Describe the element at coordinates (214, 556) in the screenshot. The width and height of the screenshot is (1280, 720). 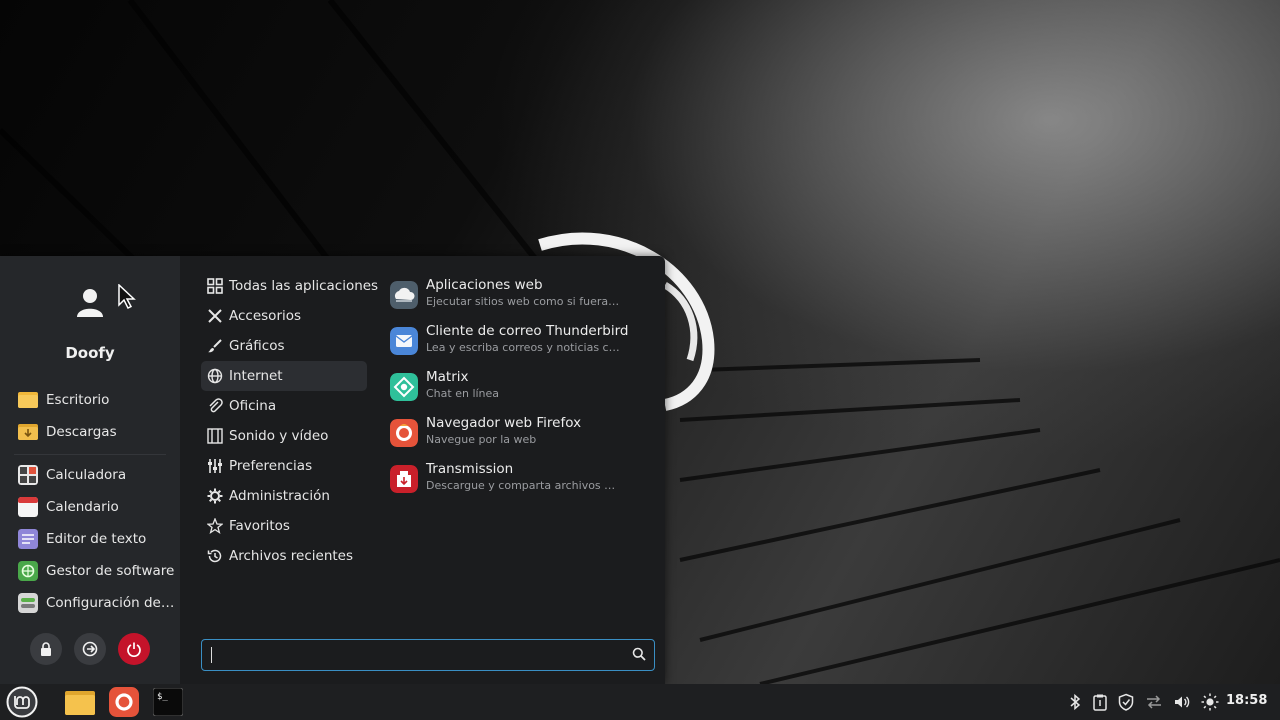
I see `history-icon` at that location.